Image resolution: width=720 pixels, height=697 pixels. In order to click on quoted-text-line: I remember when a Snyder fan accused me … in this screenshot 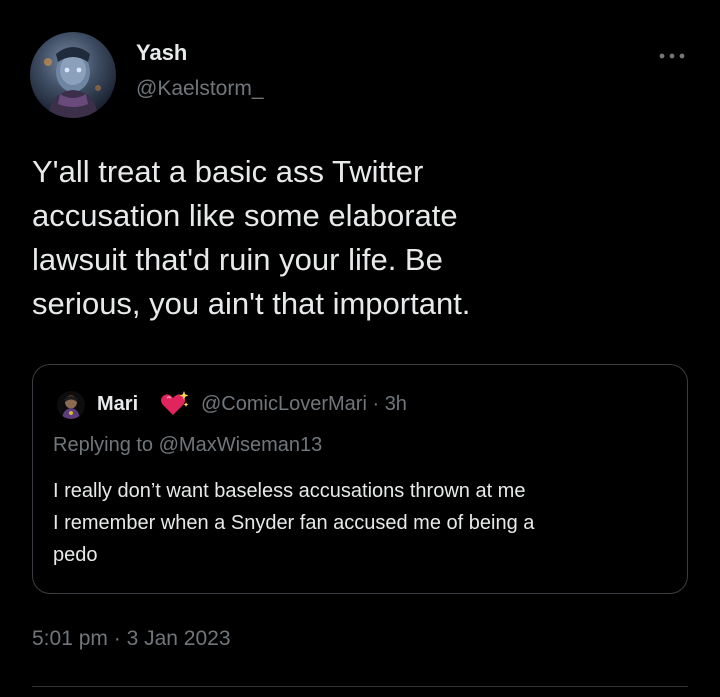, I will do `click(294, 523)`.